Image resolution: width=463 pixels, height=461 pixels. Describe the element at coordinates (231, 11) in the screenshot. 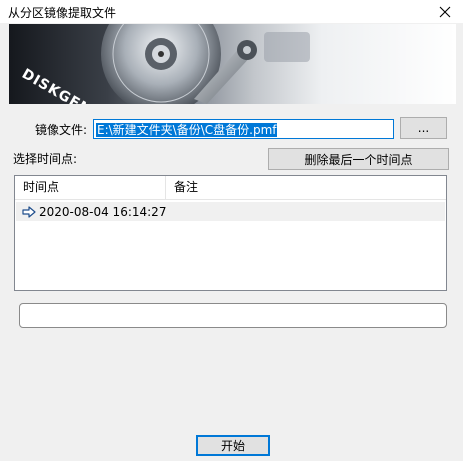

I see `title-bar: 从分区镜像提取文件` at that location.